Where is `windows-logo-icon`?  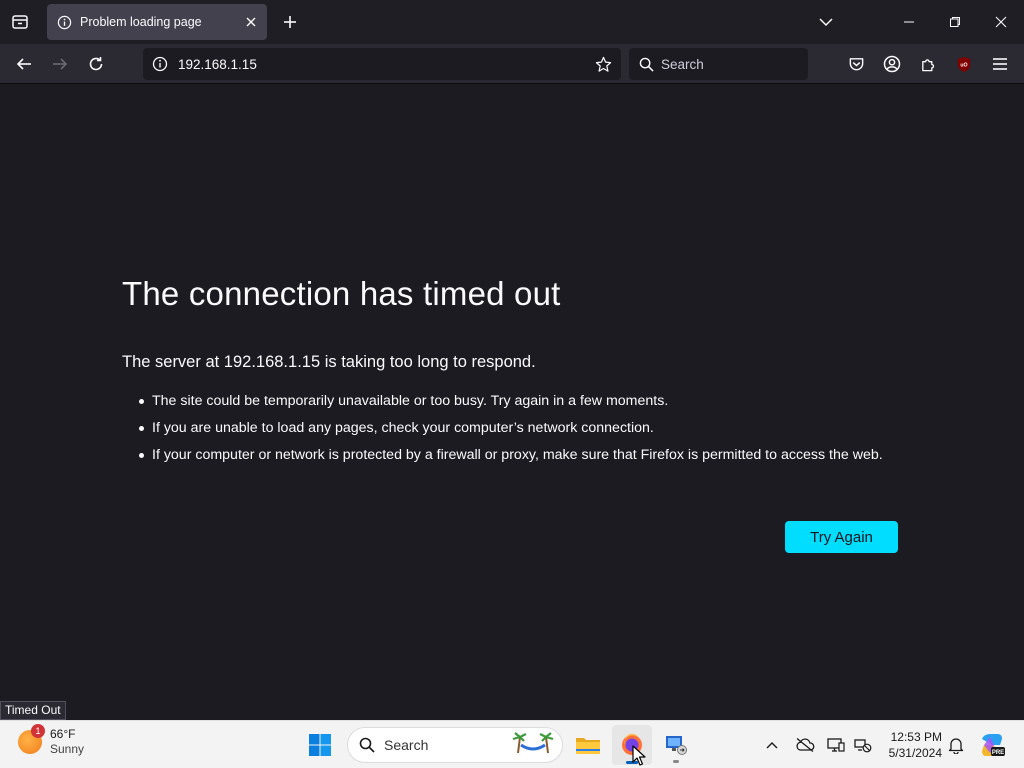 windows-logo-icon is located at coordinates (320, 745).